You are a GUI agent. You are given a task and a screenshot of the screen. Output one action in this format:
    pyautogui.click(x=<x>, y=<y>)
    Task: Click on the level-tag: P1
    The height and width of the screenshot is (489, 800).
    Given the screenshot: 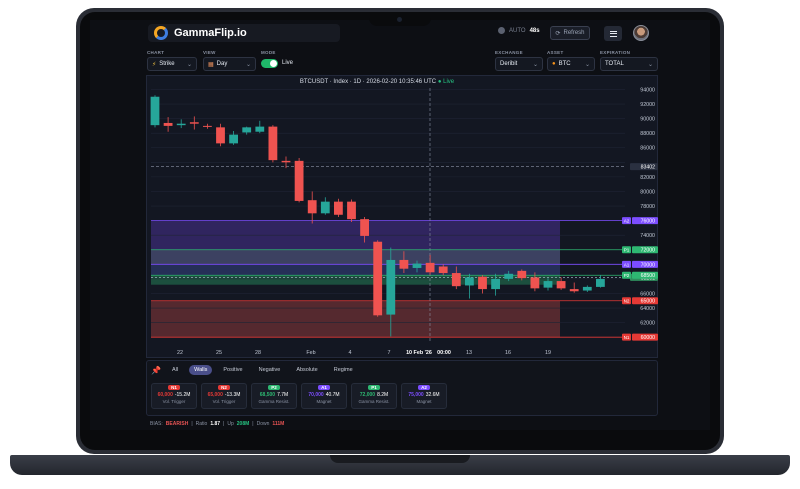 What is the action you would take?
    pyautogui.click(x=627, y=250)
    